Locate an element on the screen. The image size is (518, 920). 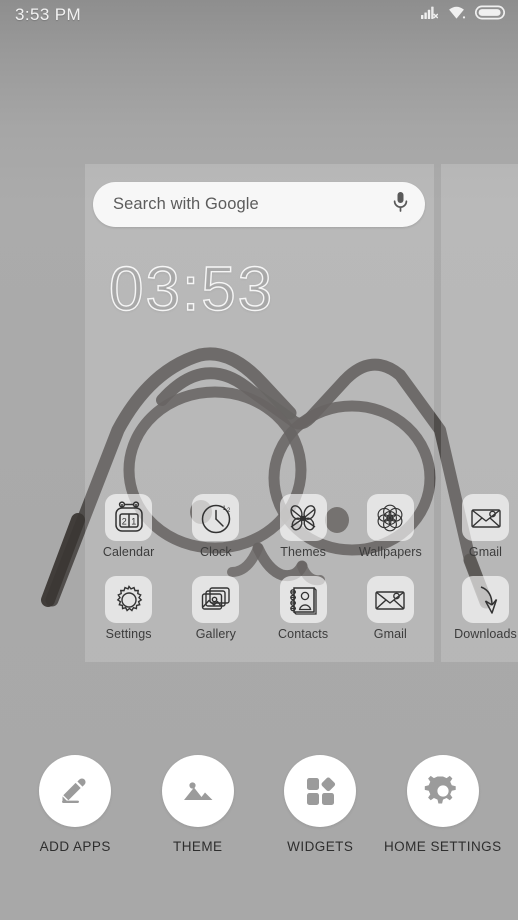
app-icon-clock: 1 2 Clock is located at coordinates (215, 526).